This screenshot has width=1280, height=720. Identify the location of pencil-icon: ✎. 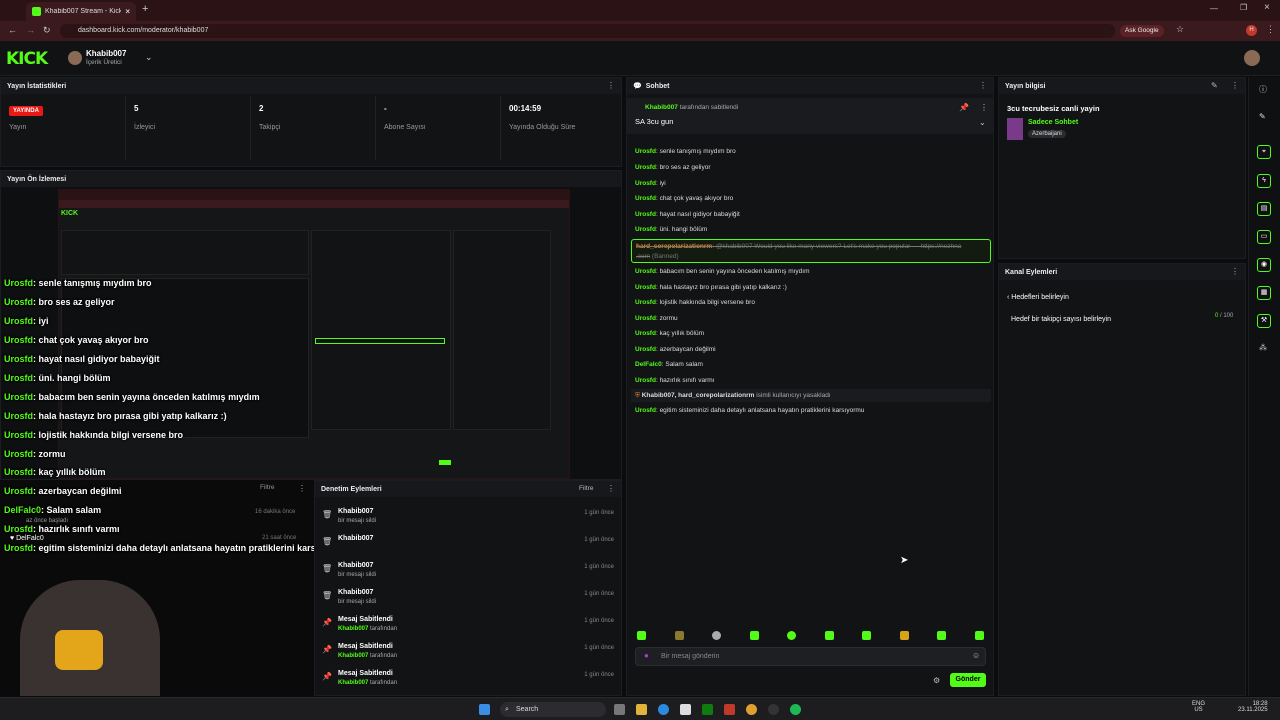
(1262, 116).